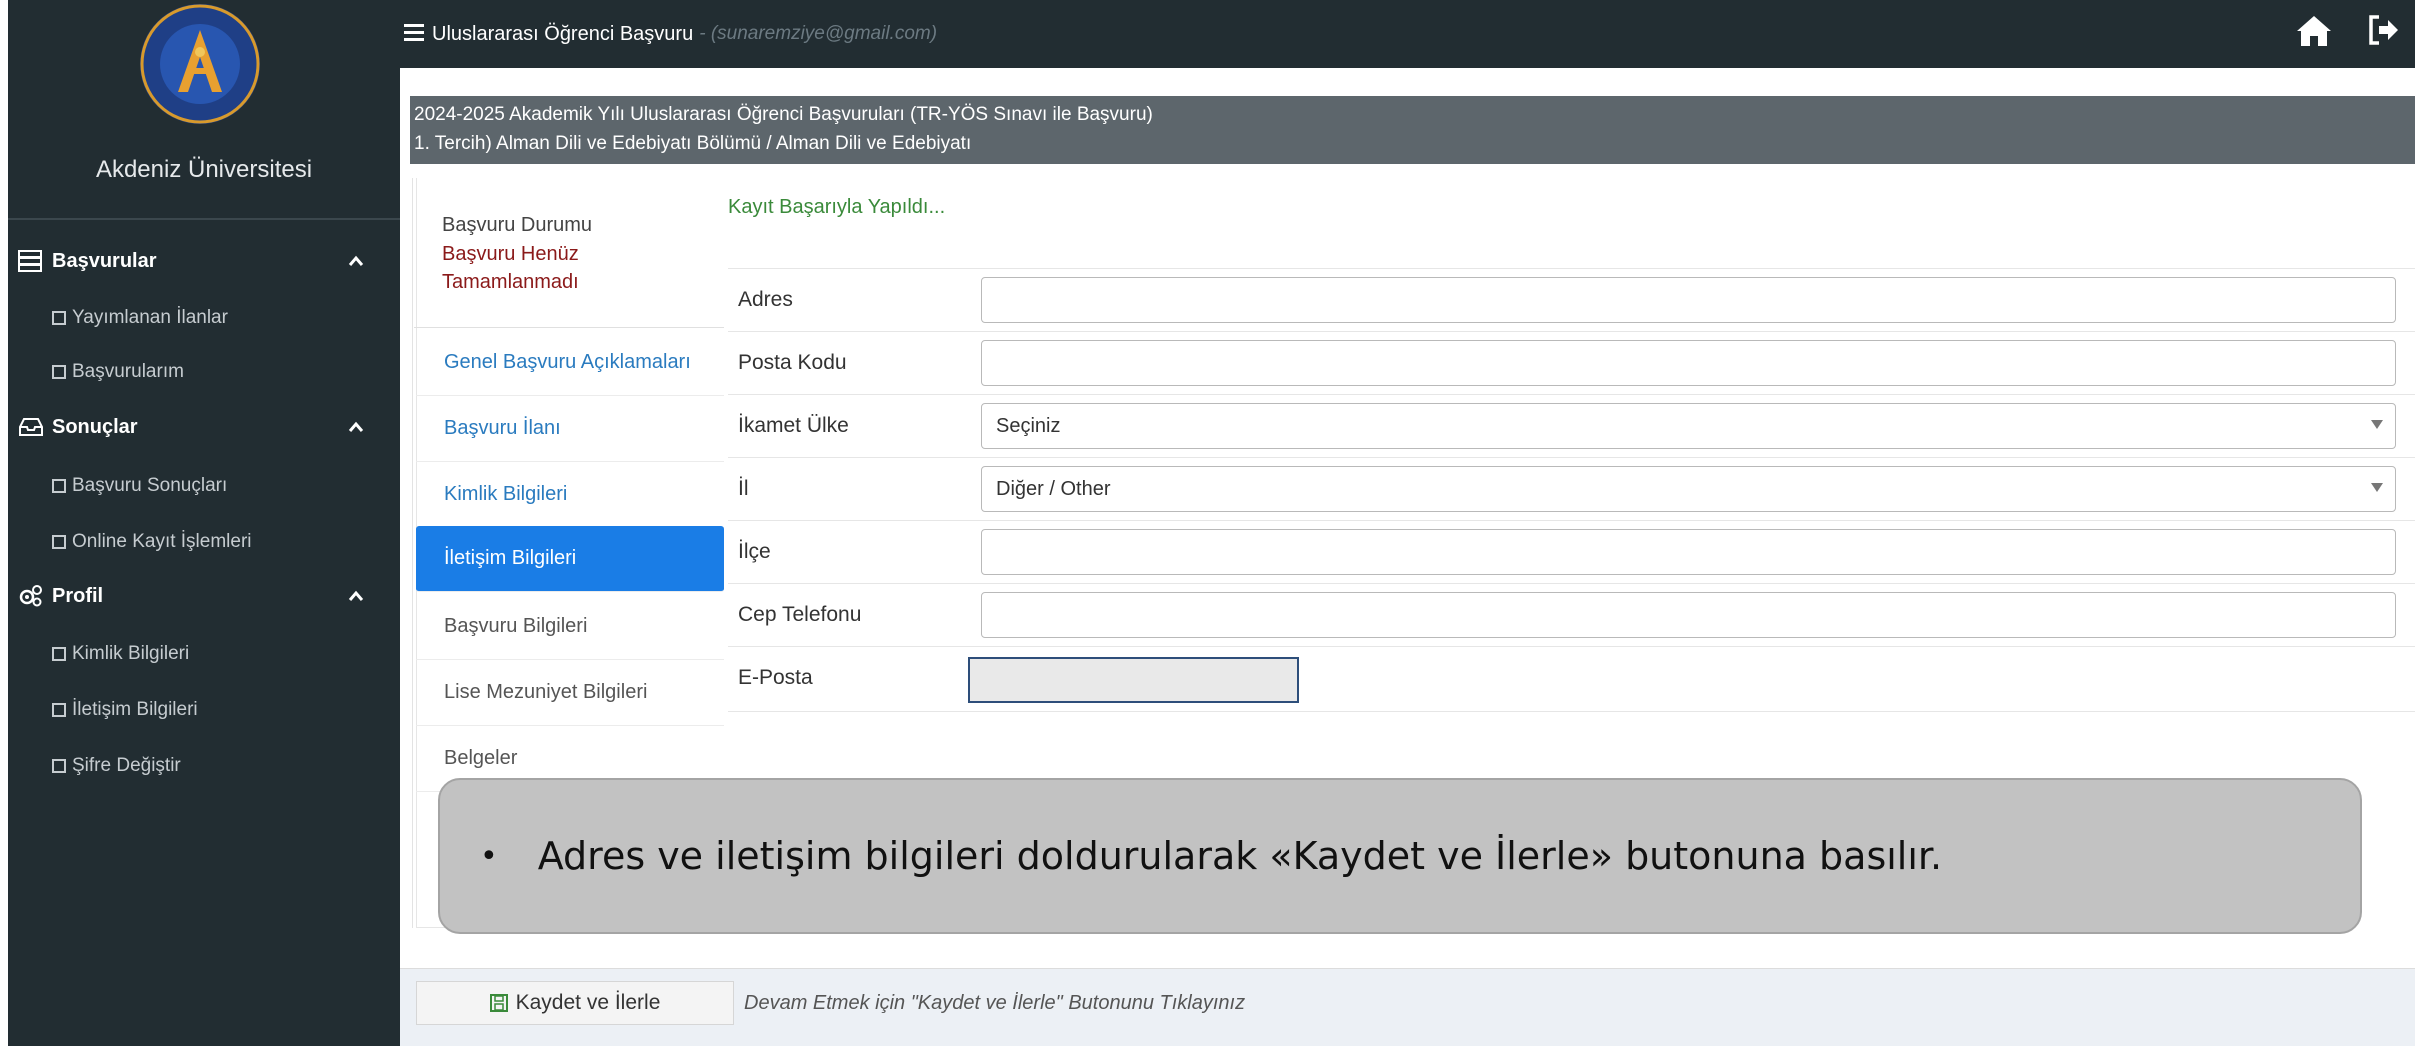  I want to click on sidebar-item-basvurularim: Başvurularım, so click(118, 372).